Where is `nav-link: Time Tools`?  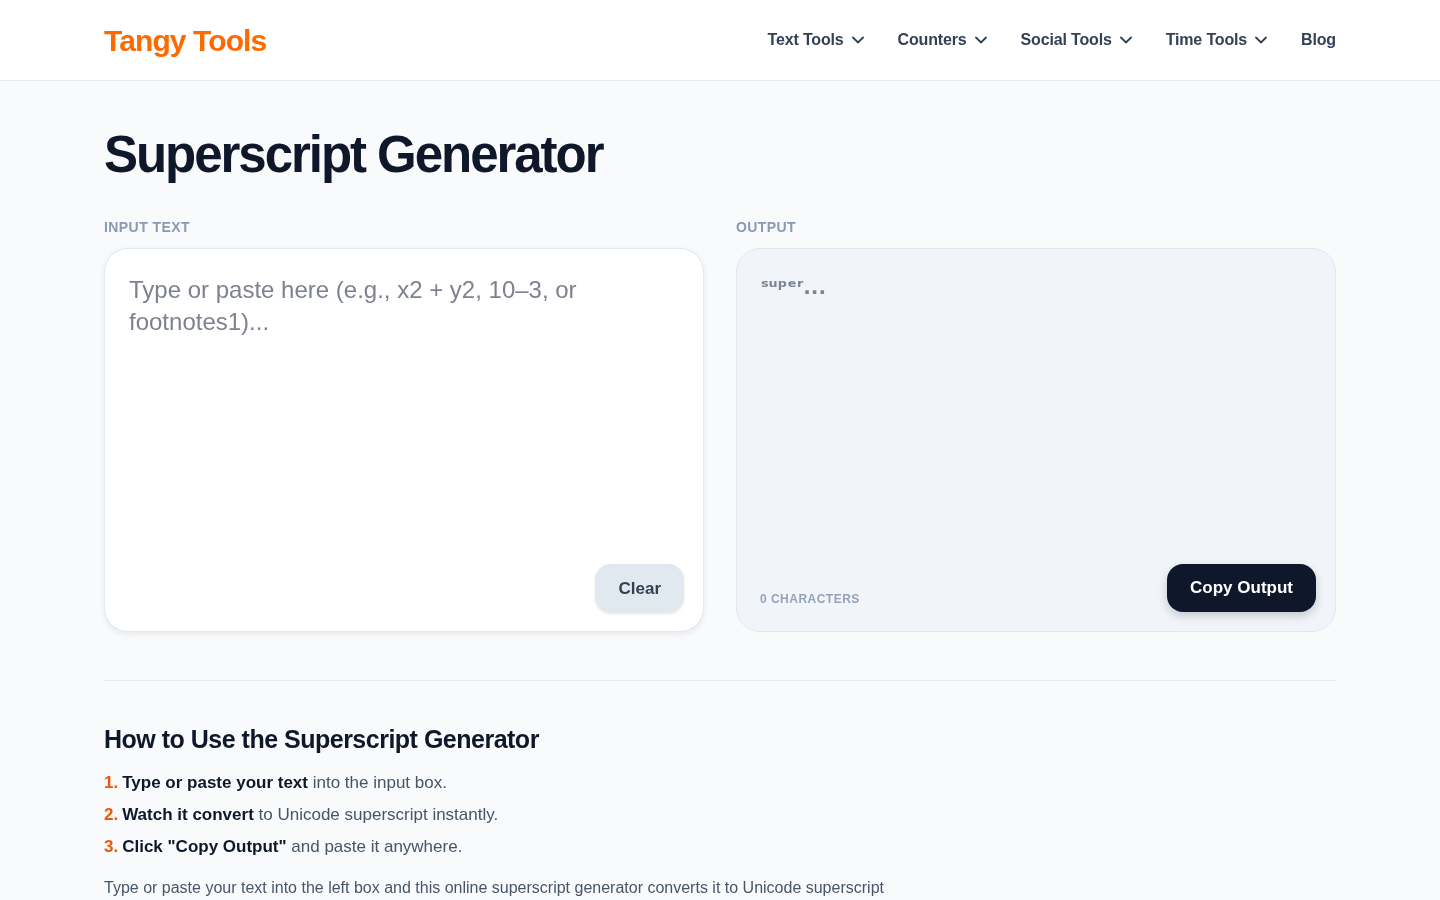
nav-link: Time Tools is located at coordinates (1216, 40).